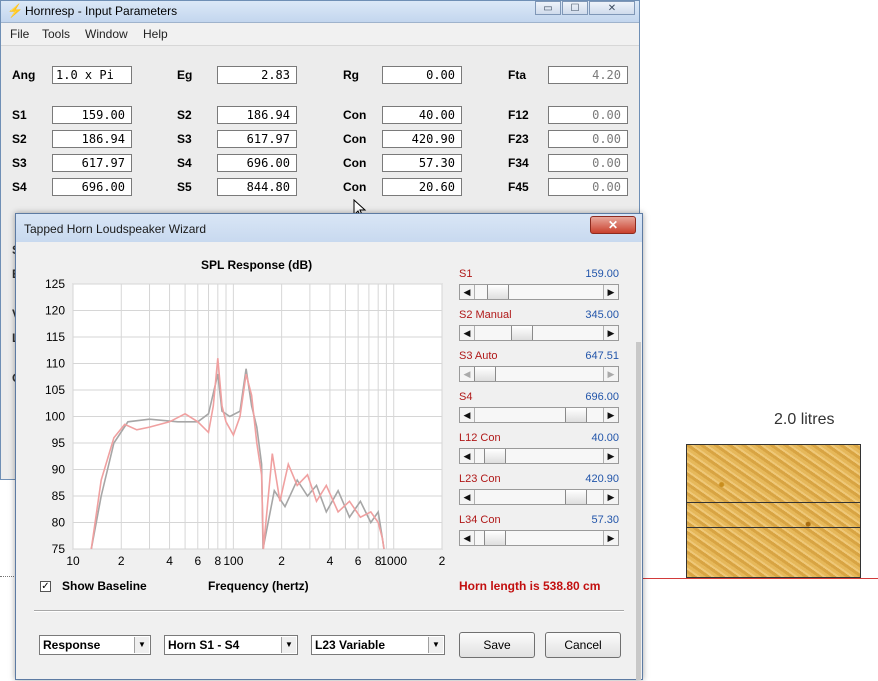 The height and width of the screenshot is (681, 878). I want to click on label-eg: Eg, so click(185, 75).